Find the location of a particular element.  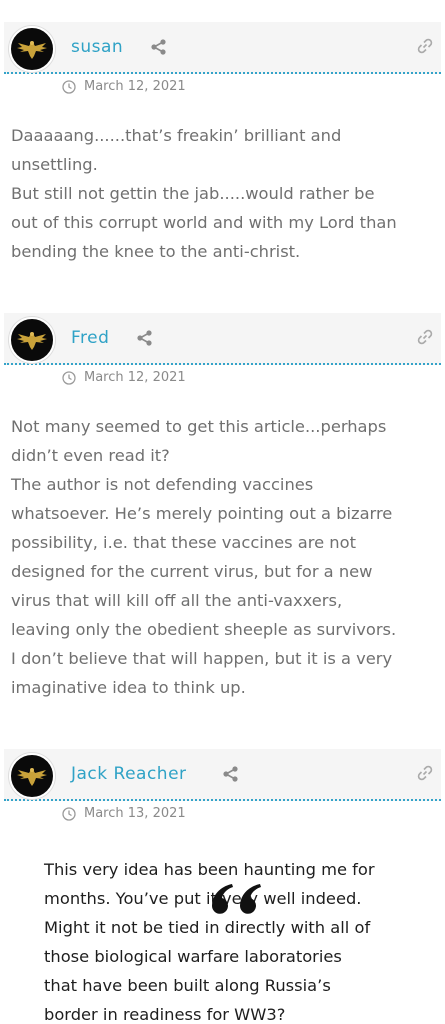

comment-header: susan is located at coordinates (222, 48).